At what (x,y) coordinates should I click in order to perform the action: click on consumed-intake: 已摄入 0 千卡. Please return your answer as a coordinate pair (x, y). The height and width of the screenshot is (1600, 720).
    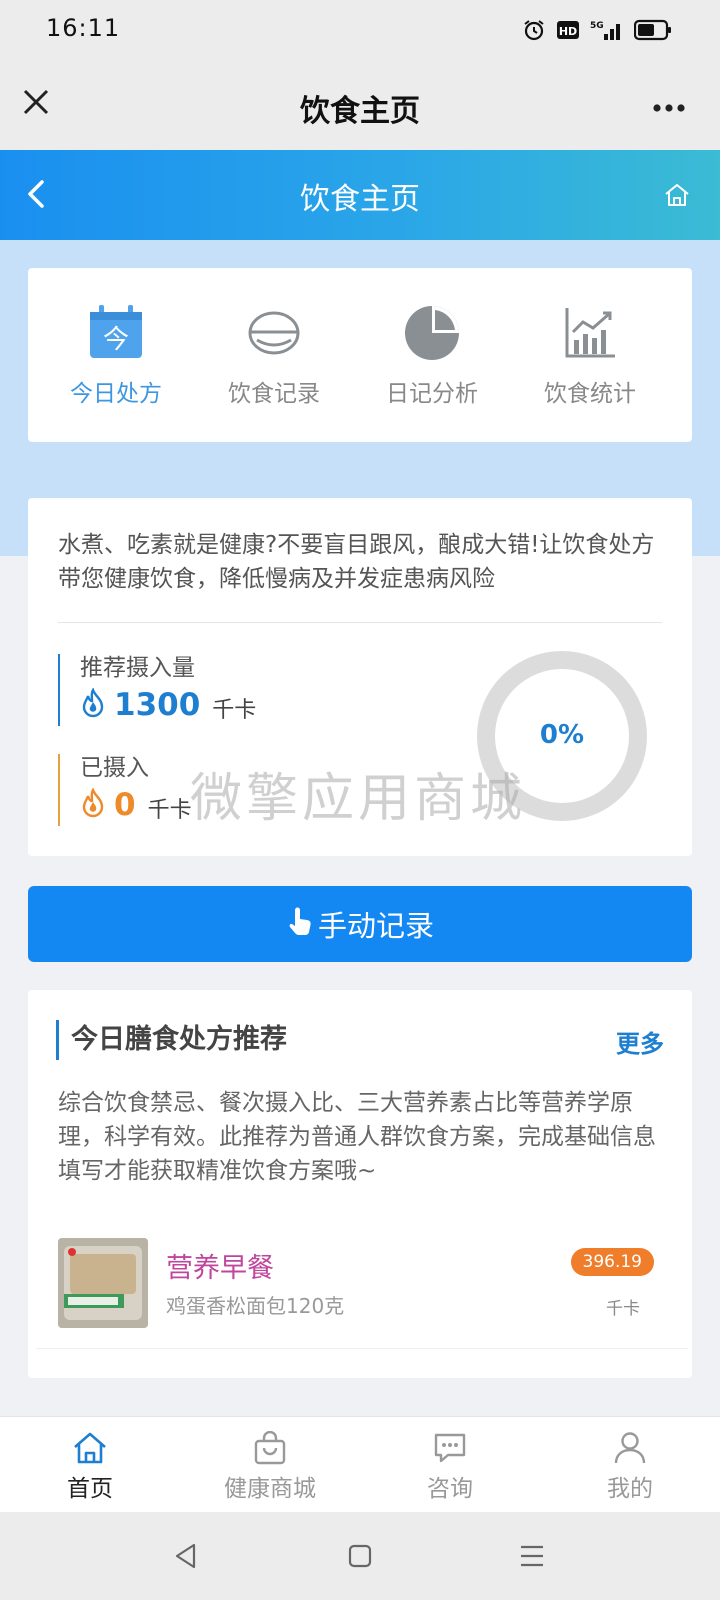
    Looking at the image, I should click on (125, 790).